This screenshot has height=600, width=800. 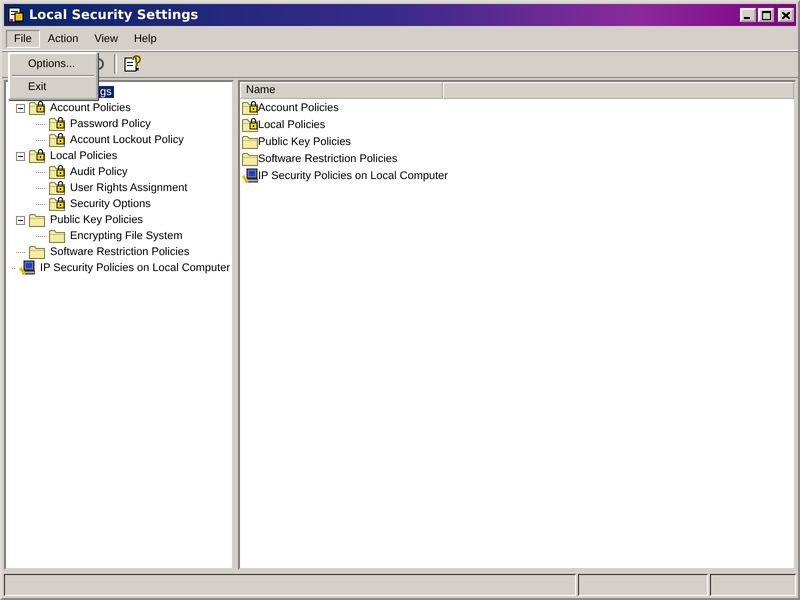 I want to click on list-item: IP Security Policies on Local Computer, so click(x=353, y=176).